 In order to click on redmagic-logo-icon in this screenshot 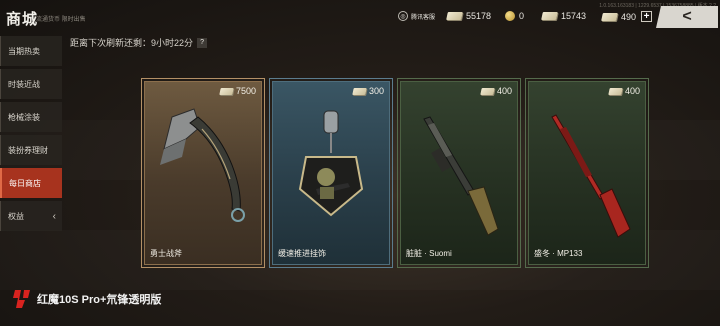, I will do `click(21, 299)`.